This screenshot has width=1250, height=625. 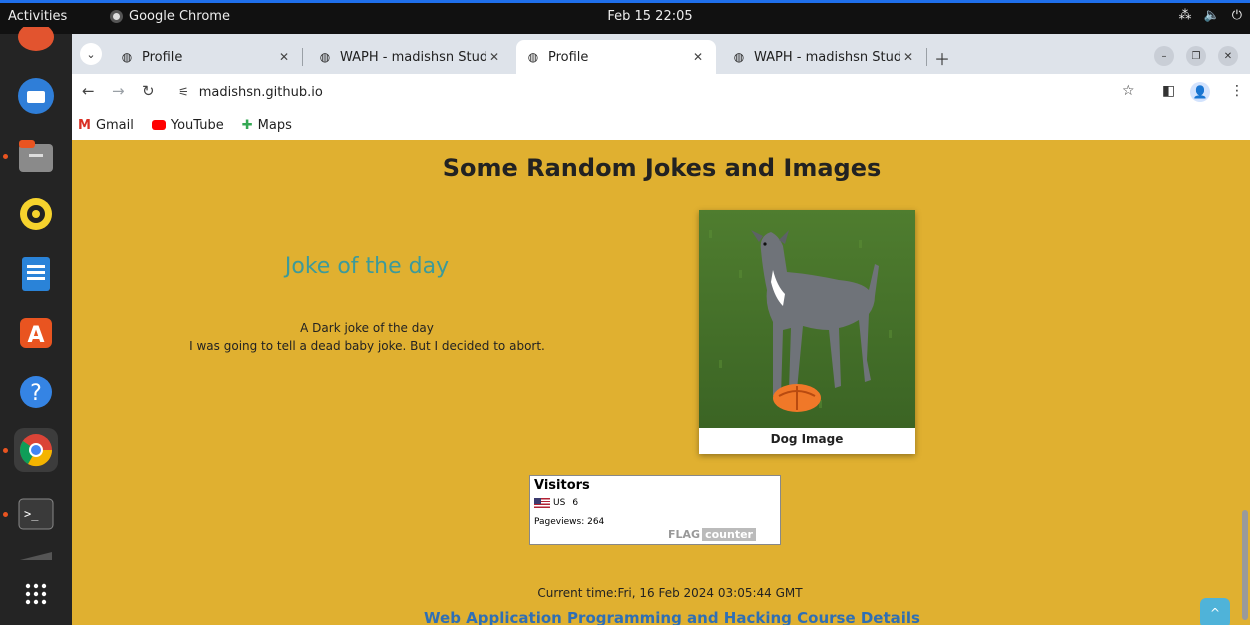 I want to click on bookmark-youtube: YouTube, so click(x=187, y=125).